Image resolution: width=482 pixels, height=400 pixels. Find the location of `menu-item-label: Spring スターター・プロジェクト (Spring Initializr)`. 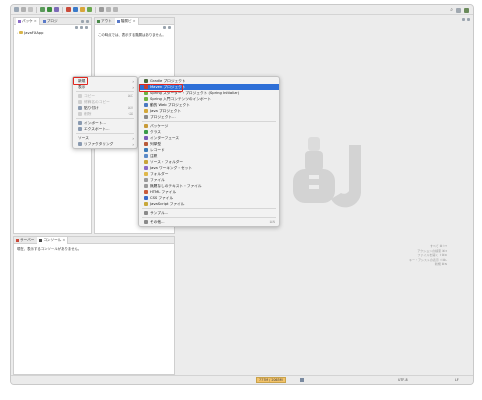

menu-item-label: Spring スターター・プロジェクト (Spring Initializr) is located at coordinates (195, 92).